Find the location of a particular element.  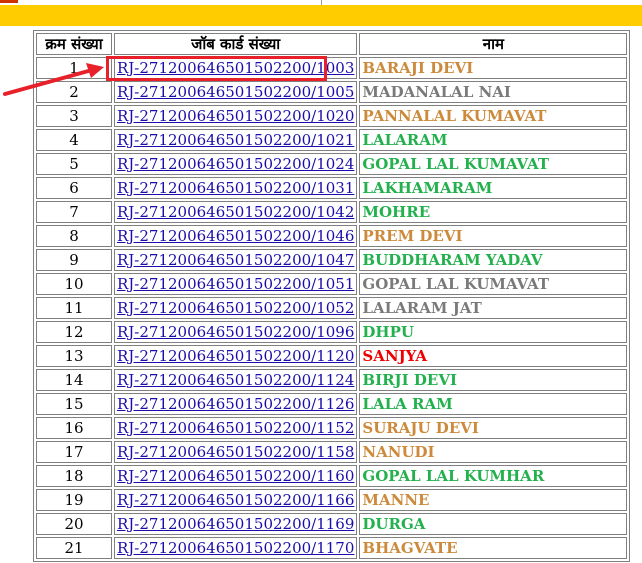

name-cell: PREM DEVI is located at coordinates (493, 236).